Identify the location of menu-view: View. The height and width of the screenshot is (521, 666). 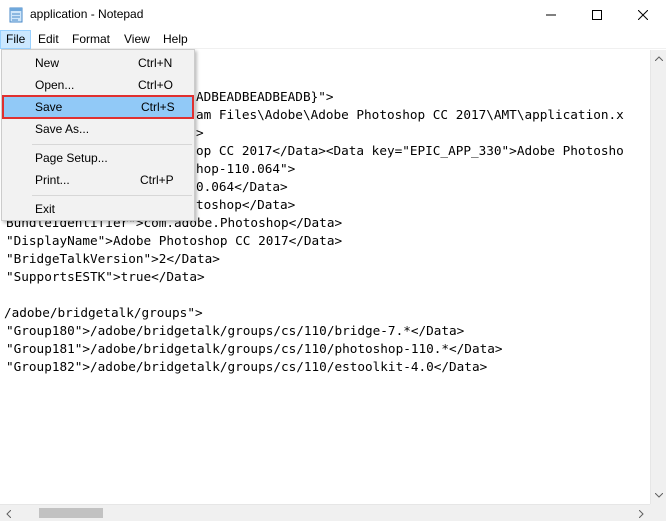
(137, 39).